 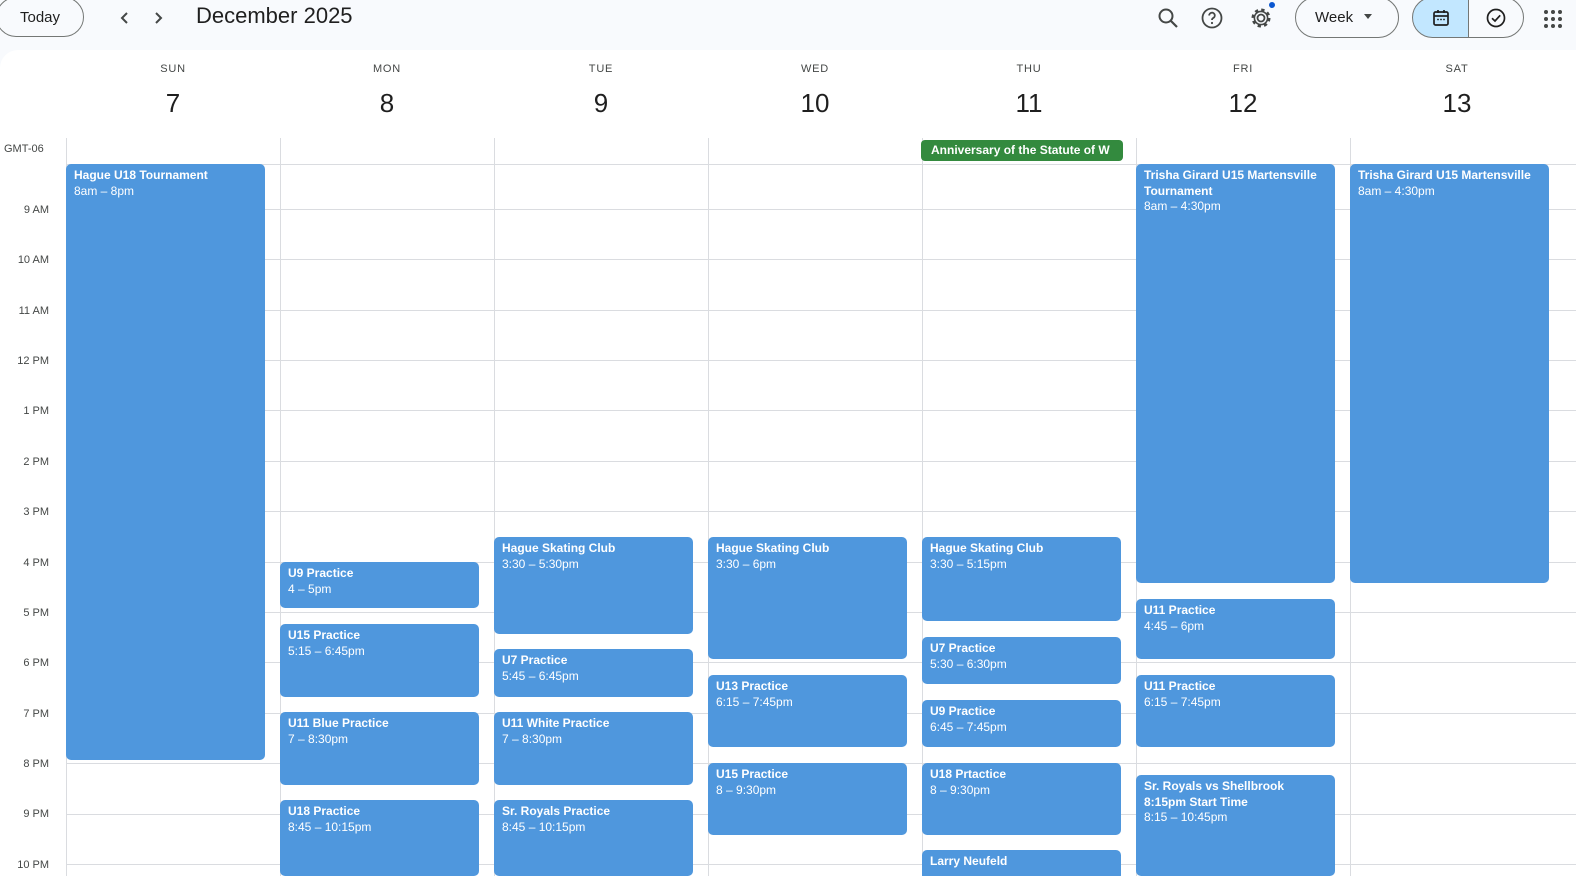 What do you see at coordinates (33, 865) in the screenshot?
I see `hour-label: 10 PM` at bounding box center [33, 865].